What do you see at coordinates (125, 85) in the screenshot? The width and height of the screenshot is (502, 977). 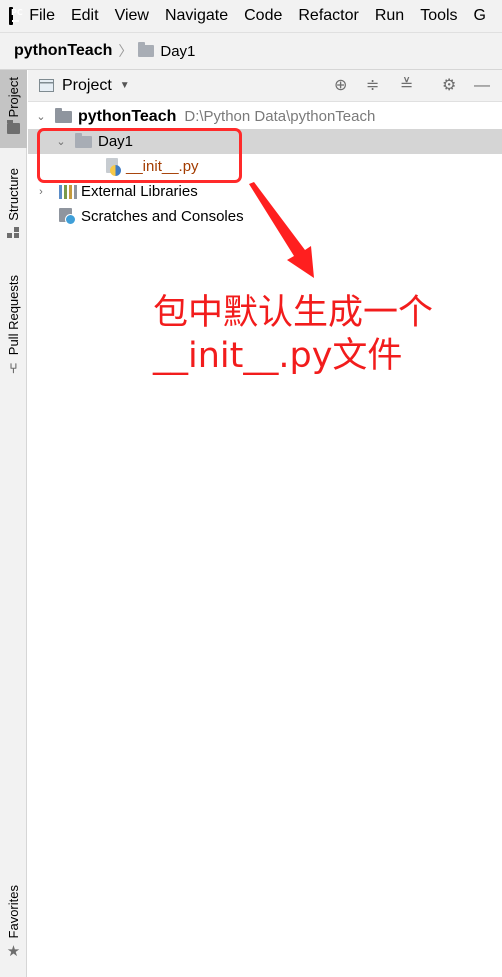 I see `chevron-down-icon: ▼` at bounding box center [125, 85].